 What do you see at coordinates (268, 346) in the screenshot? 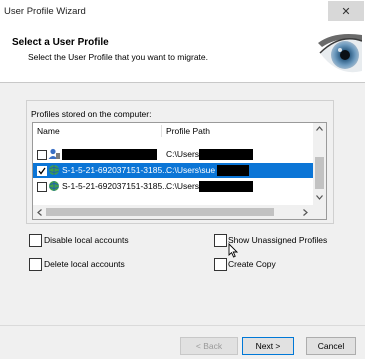
I see `next-button: Next >` at bounding box center [268, 346].